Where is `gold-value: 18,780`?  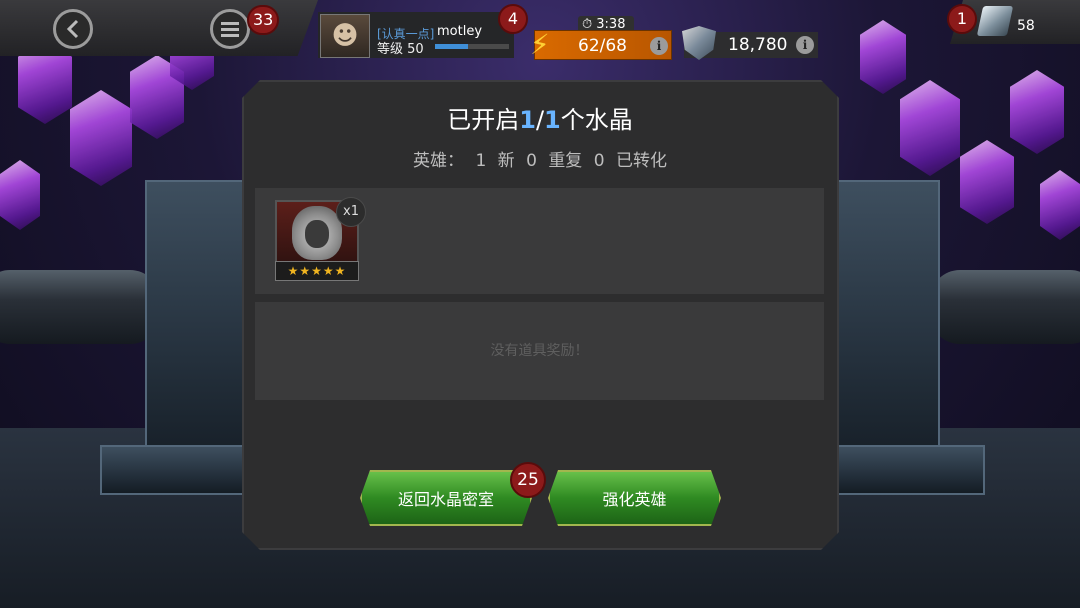 gold-value: 18,780 is located at coordinates (758, 45).